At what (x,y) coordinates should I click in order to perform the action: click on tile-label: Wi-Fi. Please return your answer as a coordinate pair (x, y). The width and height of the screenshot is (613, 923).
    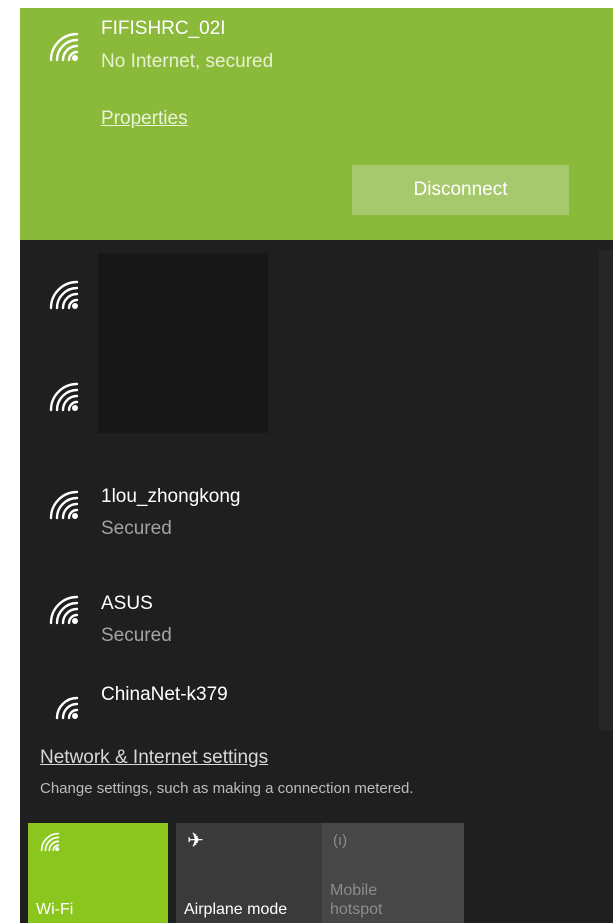
    Looking at the image, I should click on (55, 909).